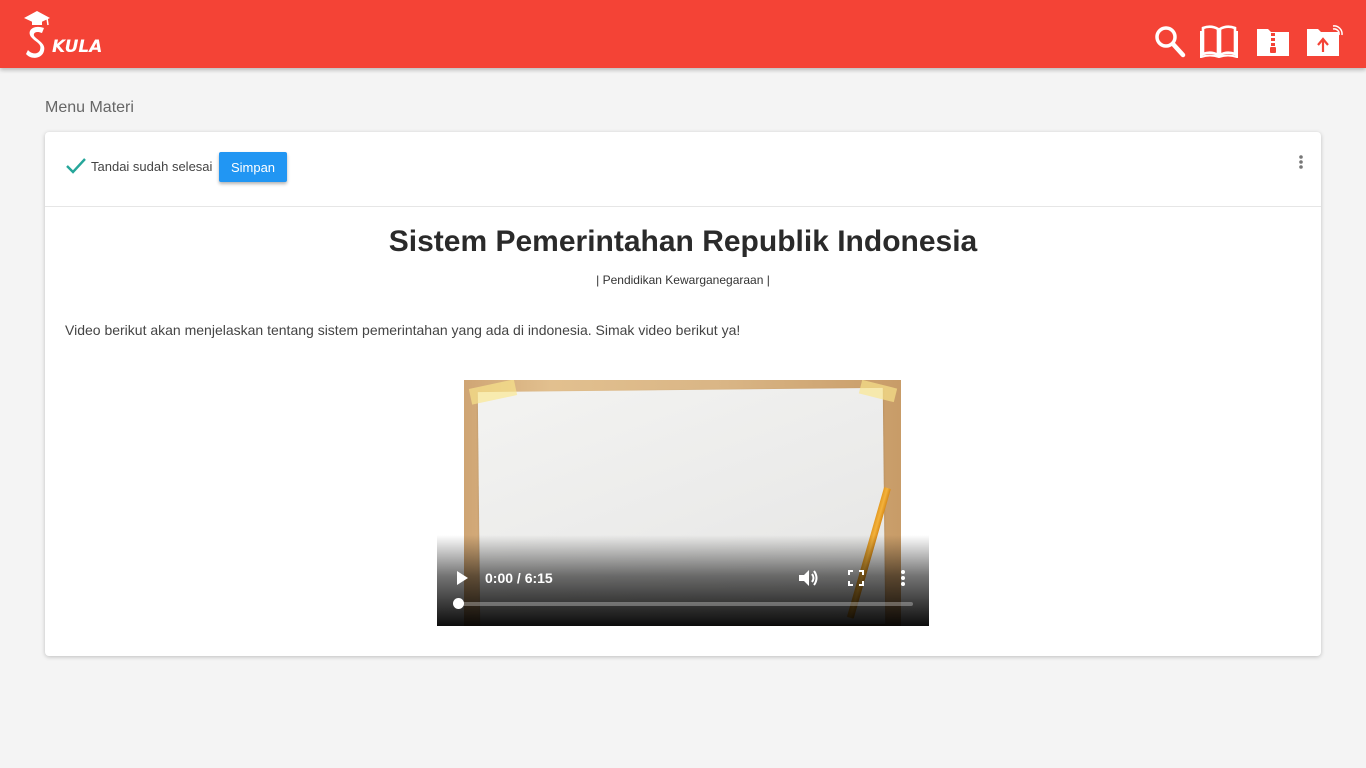 The height and width of the screenshot is (768, 1366). I want to click on book-icon, so click(1219, 43).